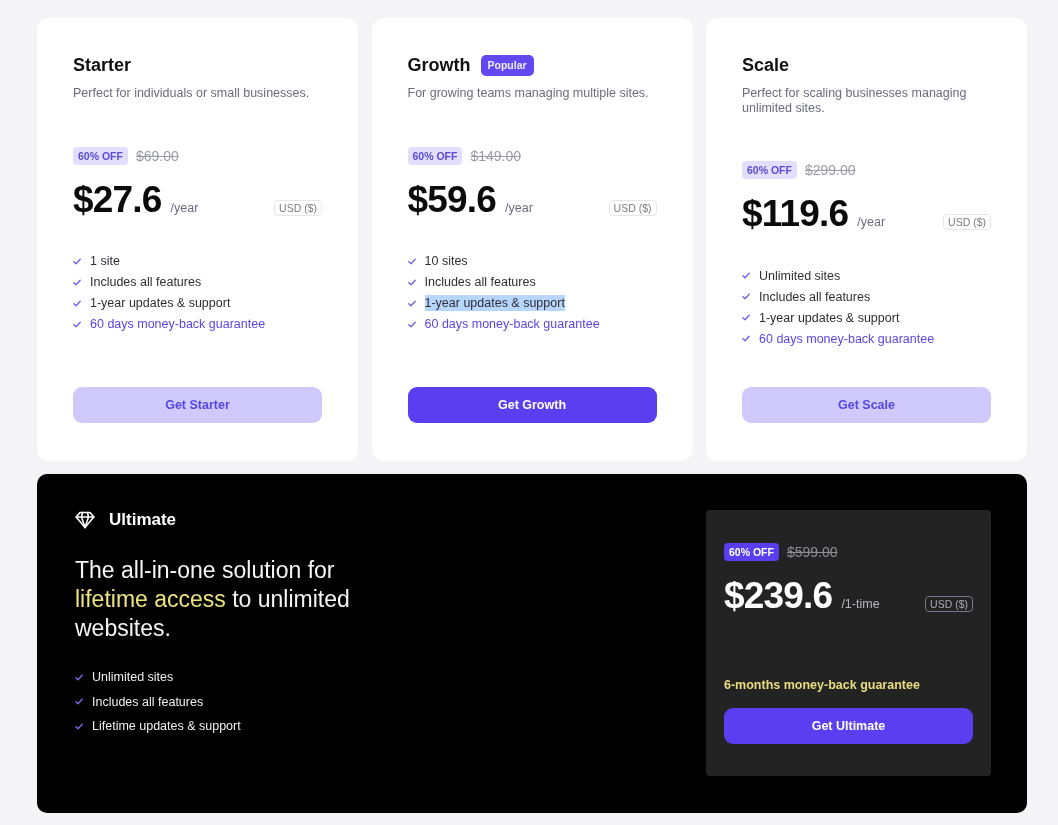 The height and width of the screenshot is (825, 1058). What do you see at coordinates (528, 93) in the screenshot?
I see `plan-description: For growing teams managing multiple sites.` at bounding box center [528, 93].